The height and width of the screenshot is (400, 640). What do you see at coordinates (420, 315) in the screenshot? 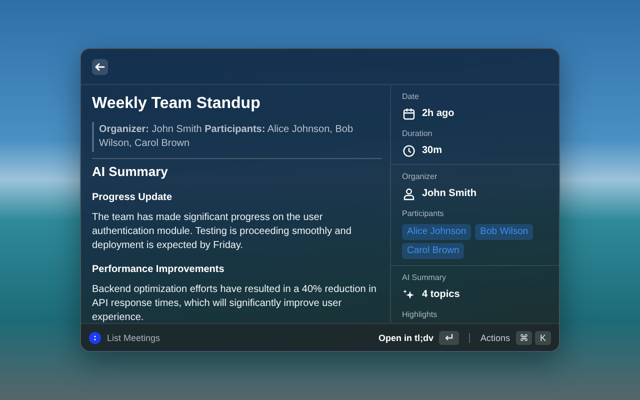
I see `field-label: Highlights` at bounding box center [420, 315].